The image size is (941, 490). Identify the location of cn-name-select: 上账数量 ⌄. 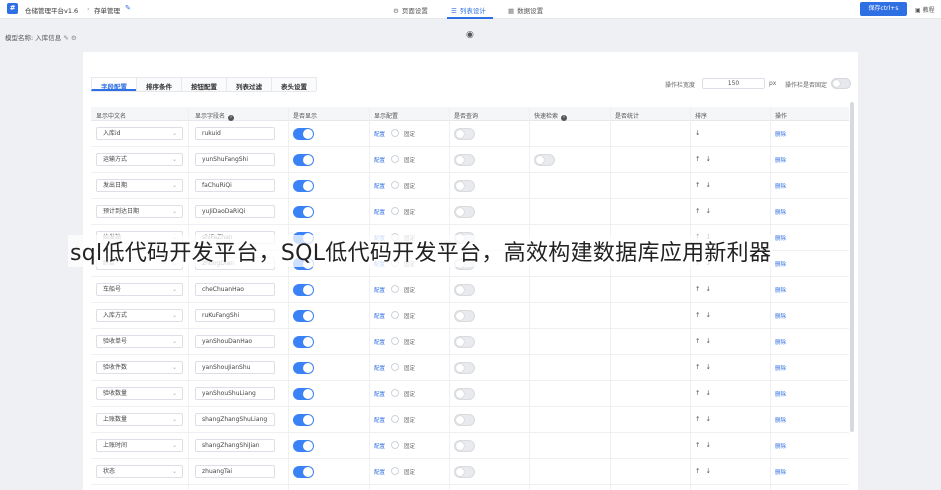
(139, 419).